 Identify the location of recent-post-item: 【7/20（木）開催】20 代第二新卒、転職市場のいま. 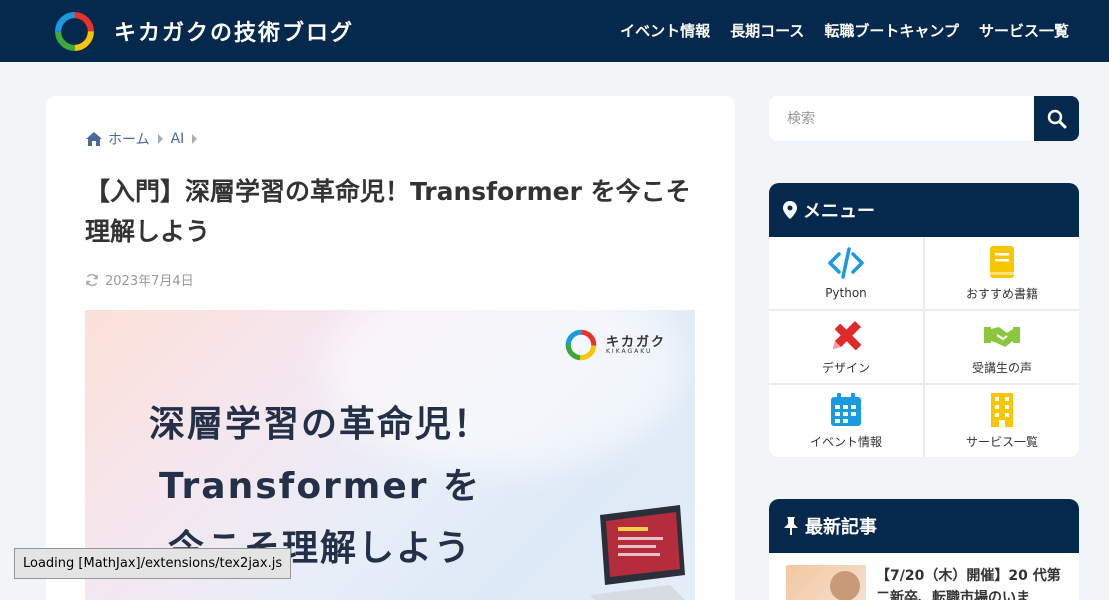
(926, 582).